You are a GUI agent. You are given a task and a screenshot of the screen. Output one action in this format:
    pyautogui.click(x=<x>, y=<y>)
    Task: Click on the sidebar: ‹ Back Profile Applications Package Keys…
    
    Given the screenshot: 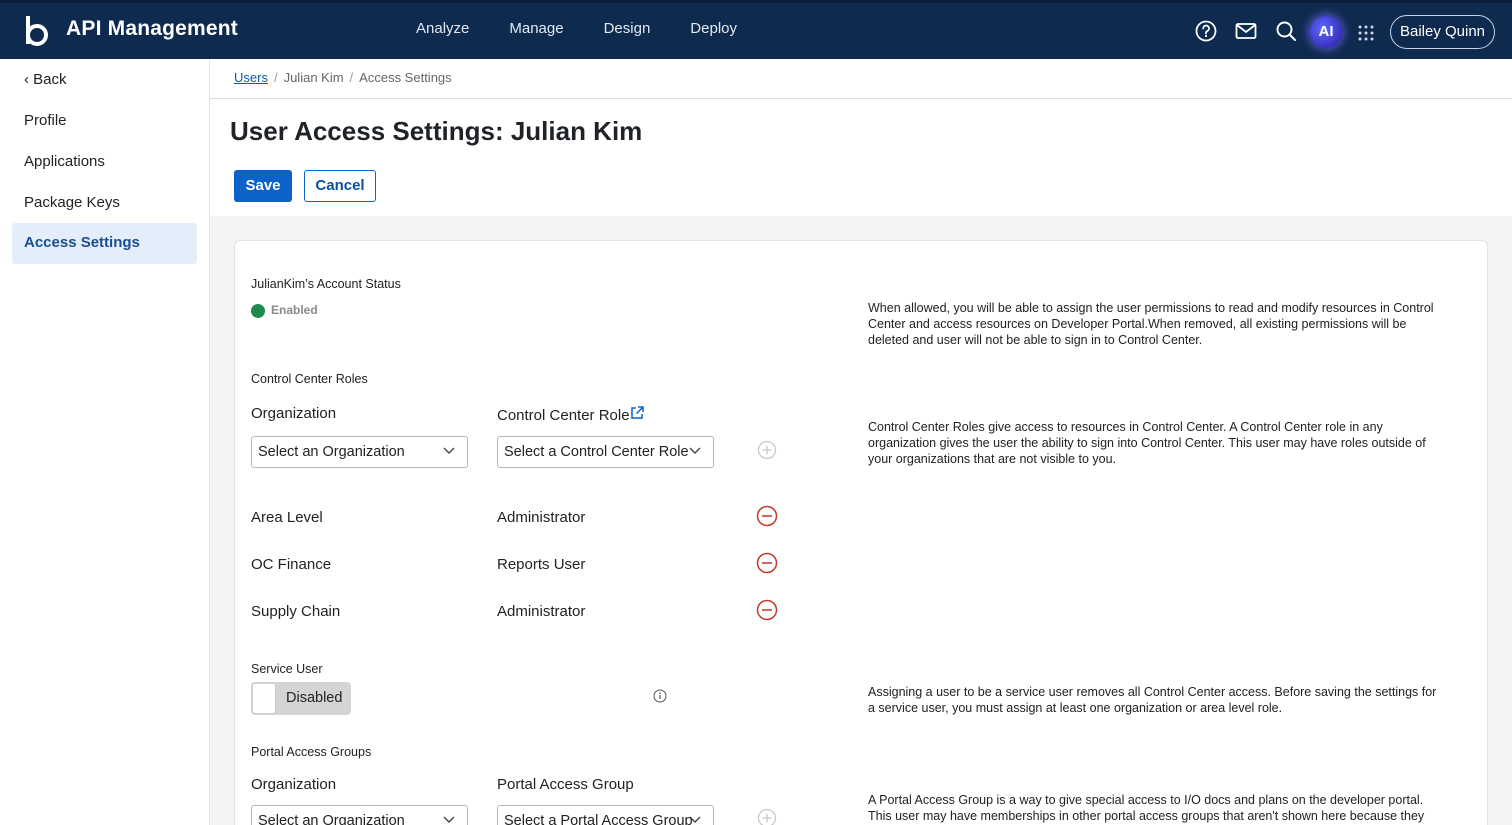 What is the action you would take?
    pyautogui.click(x=105, y=442)
    